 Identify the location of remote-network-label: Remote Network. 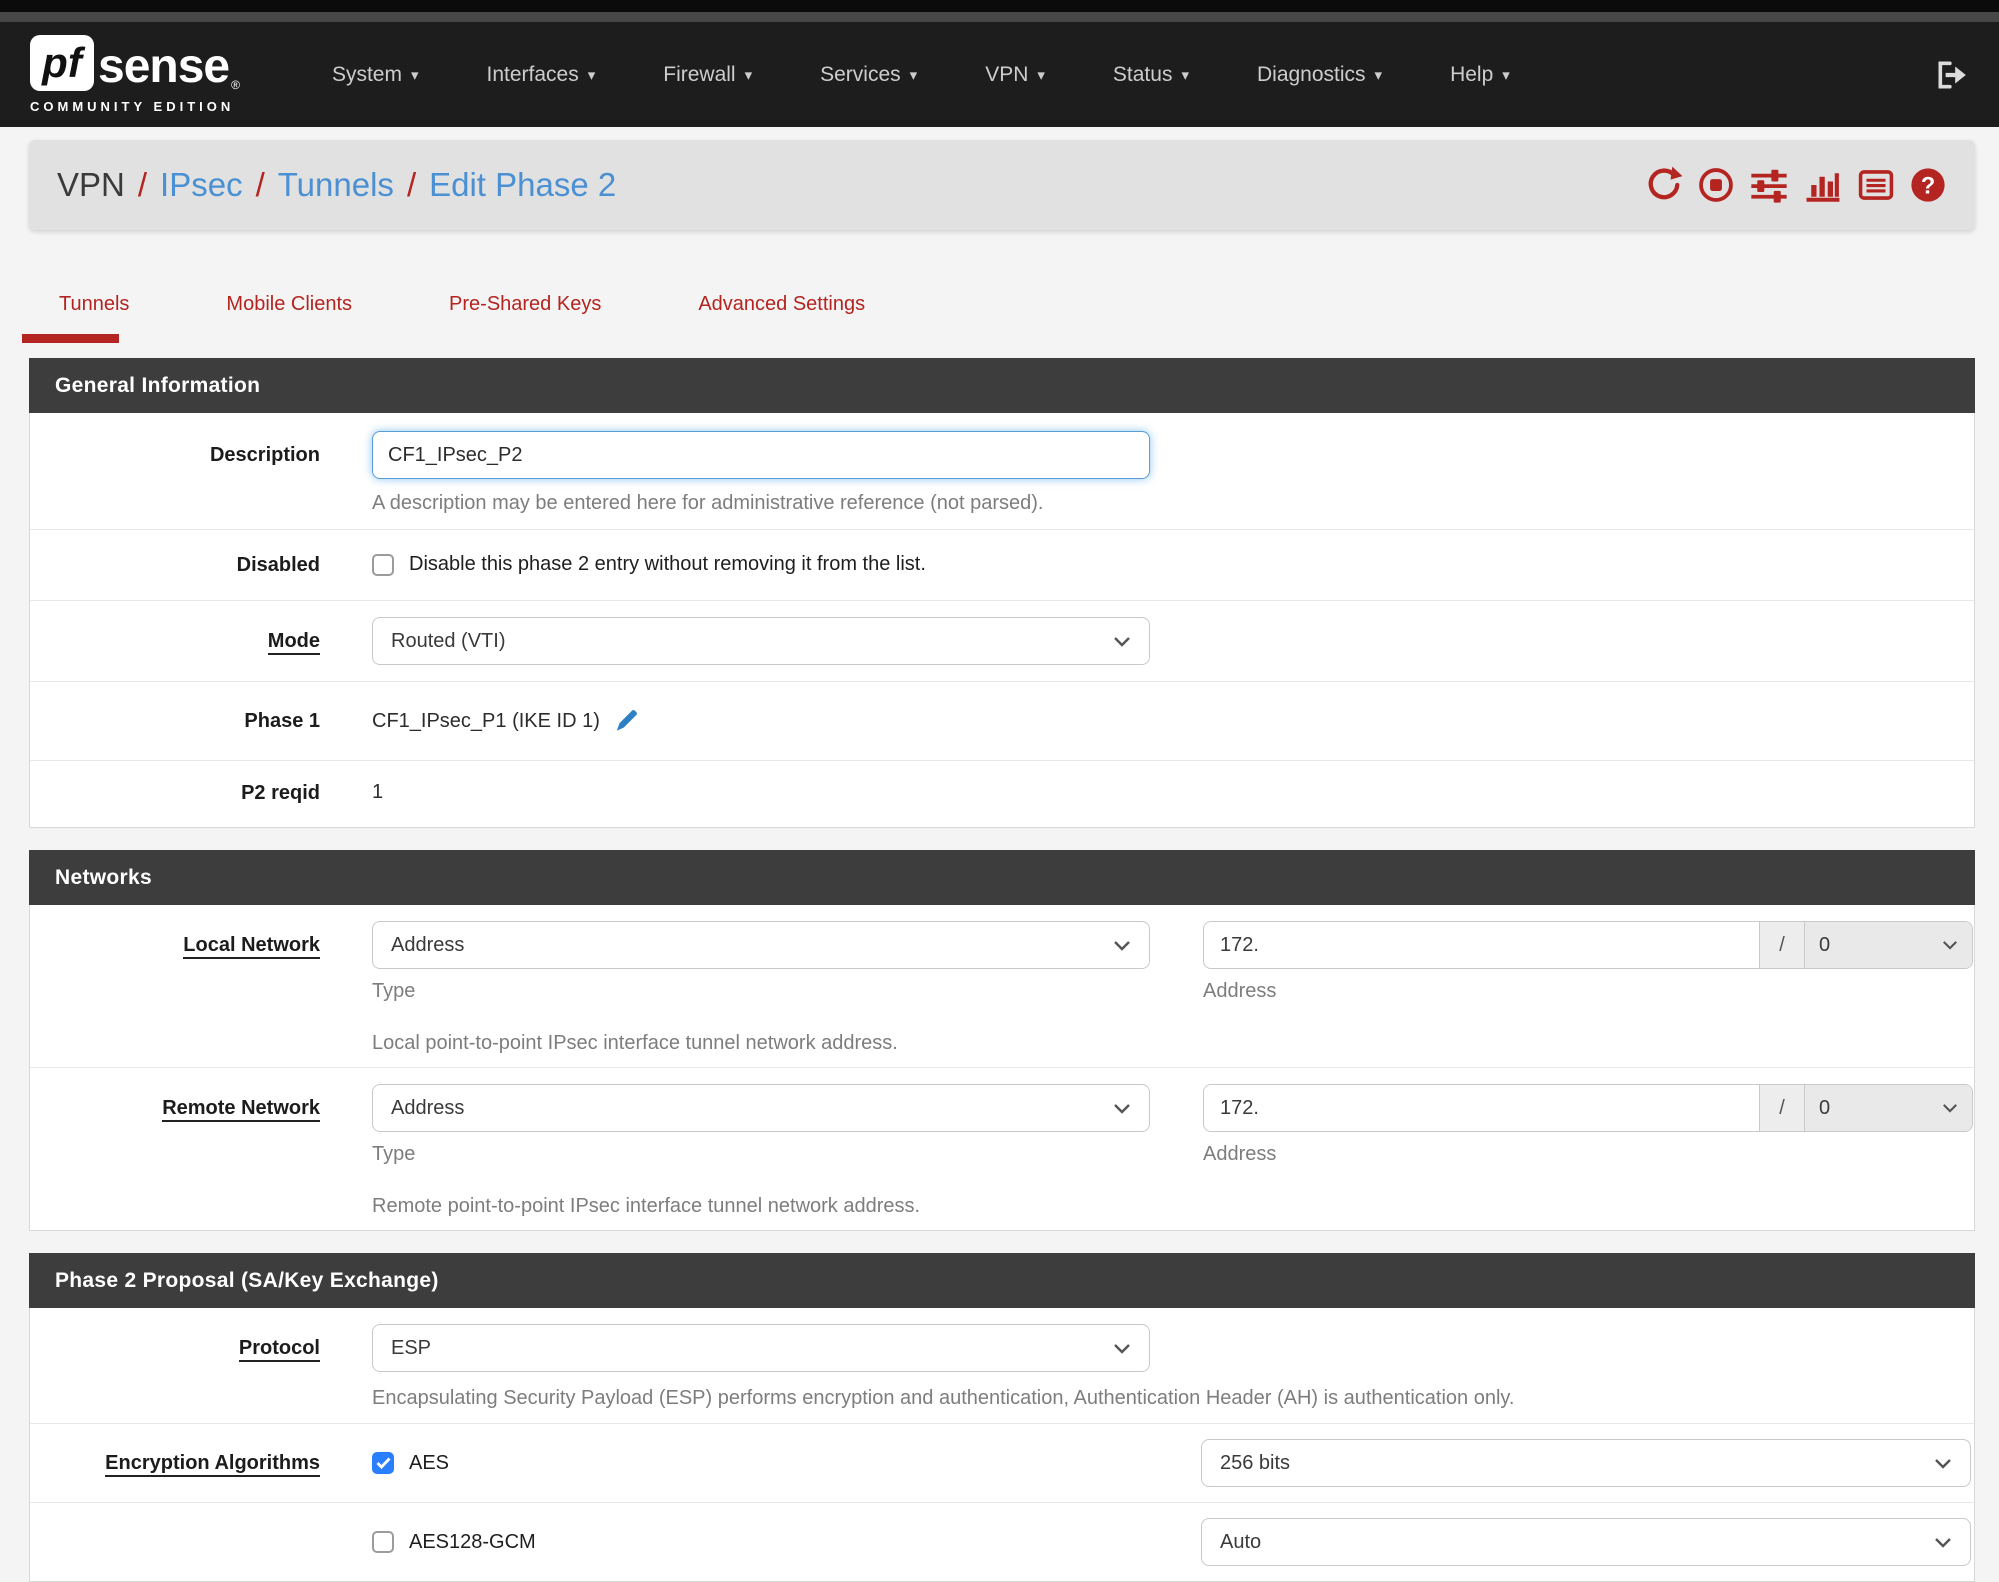
(241, 1109).